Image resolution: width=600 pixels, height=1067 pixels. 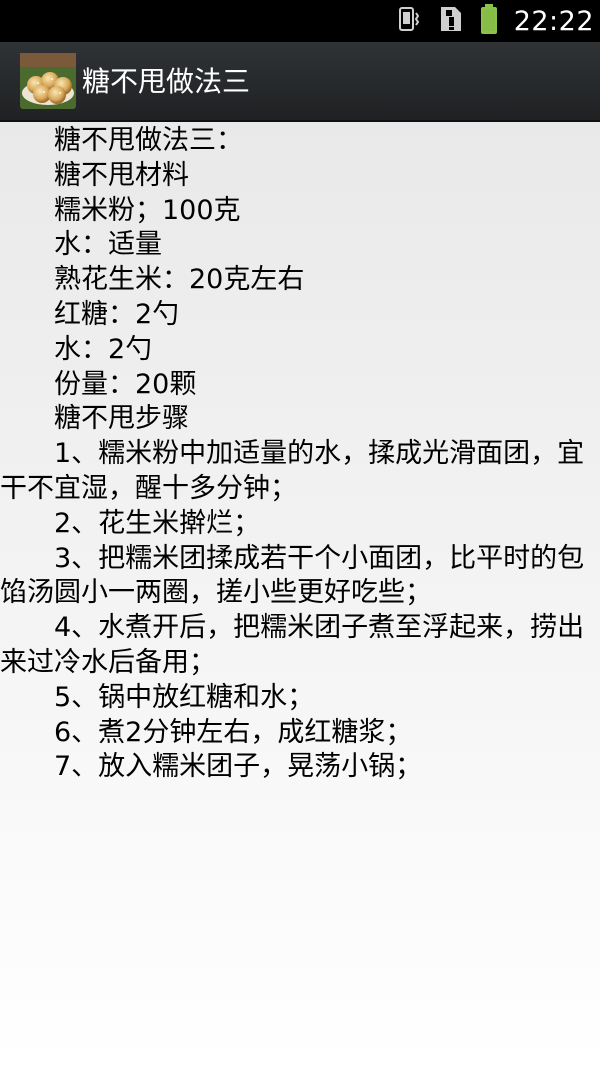 I want to click on status-bar: 22:22, so click(x=300, y=21).